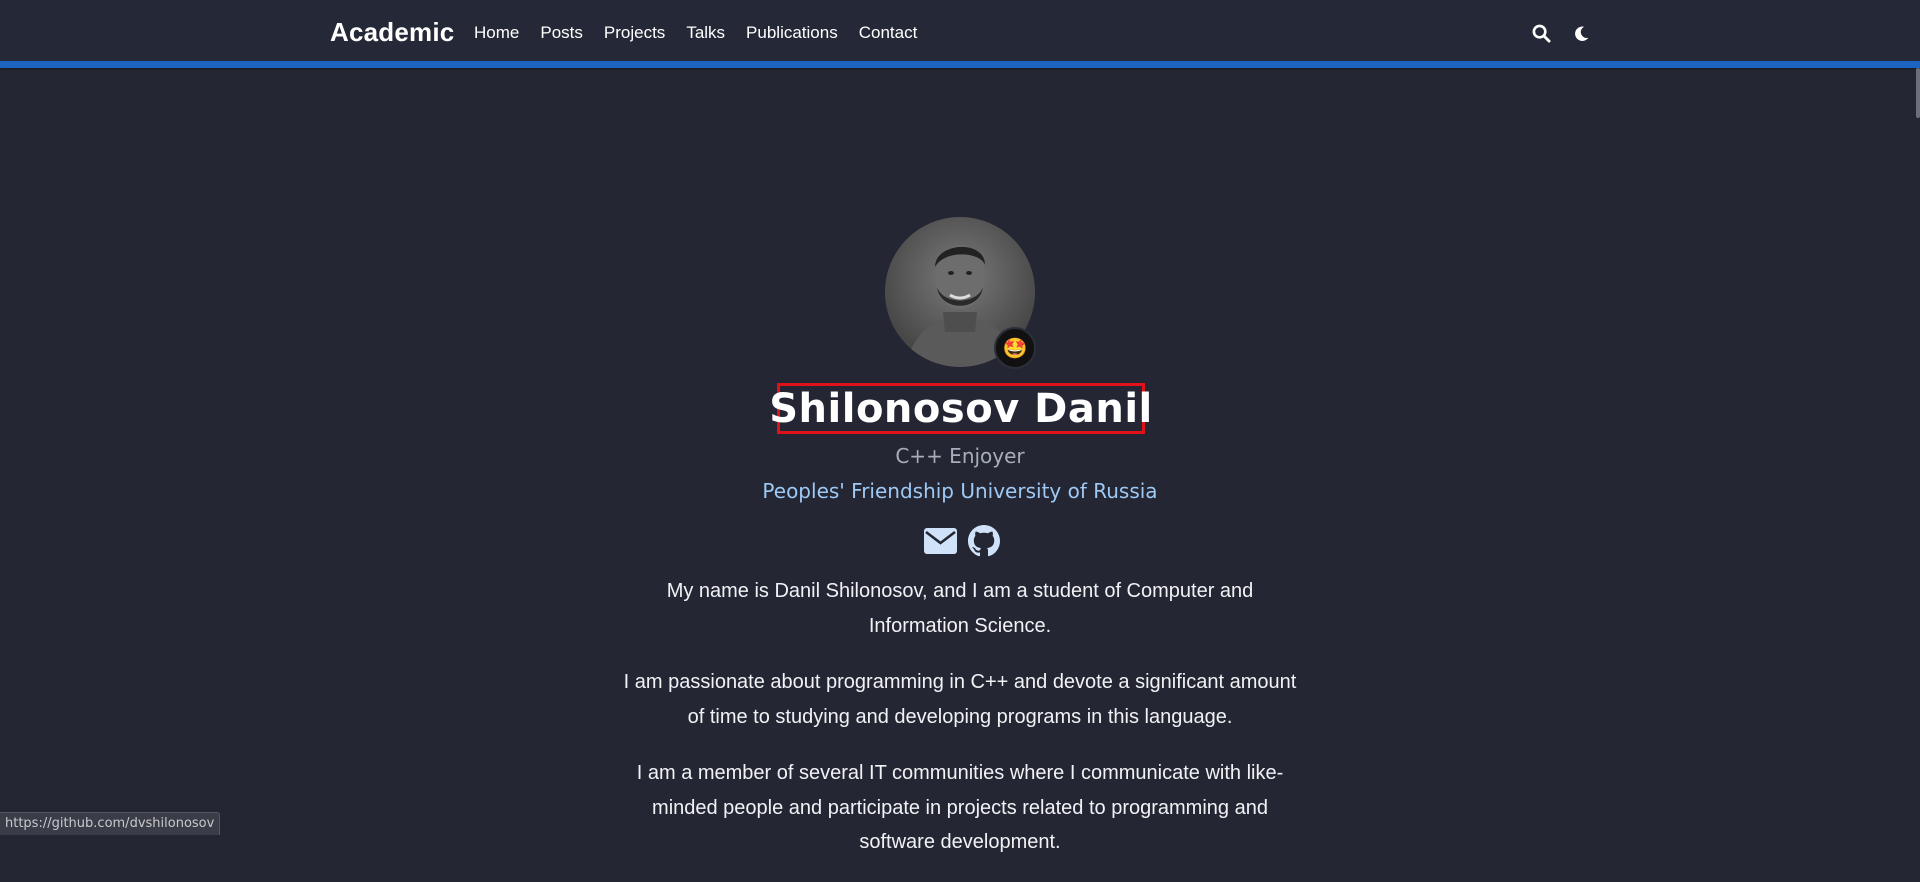 This screenshot has height=882, width=1920. Describe the element at coordinates (561, 33) in the screenshot. I see `nav-link-posts: Posts` at that location.